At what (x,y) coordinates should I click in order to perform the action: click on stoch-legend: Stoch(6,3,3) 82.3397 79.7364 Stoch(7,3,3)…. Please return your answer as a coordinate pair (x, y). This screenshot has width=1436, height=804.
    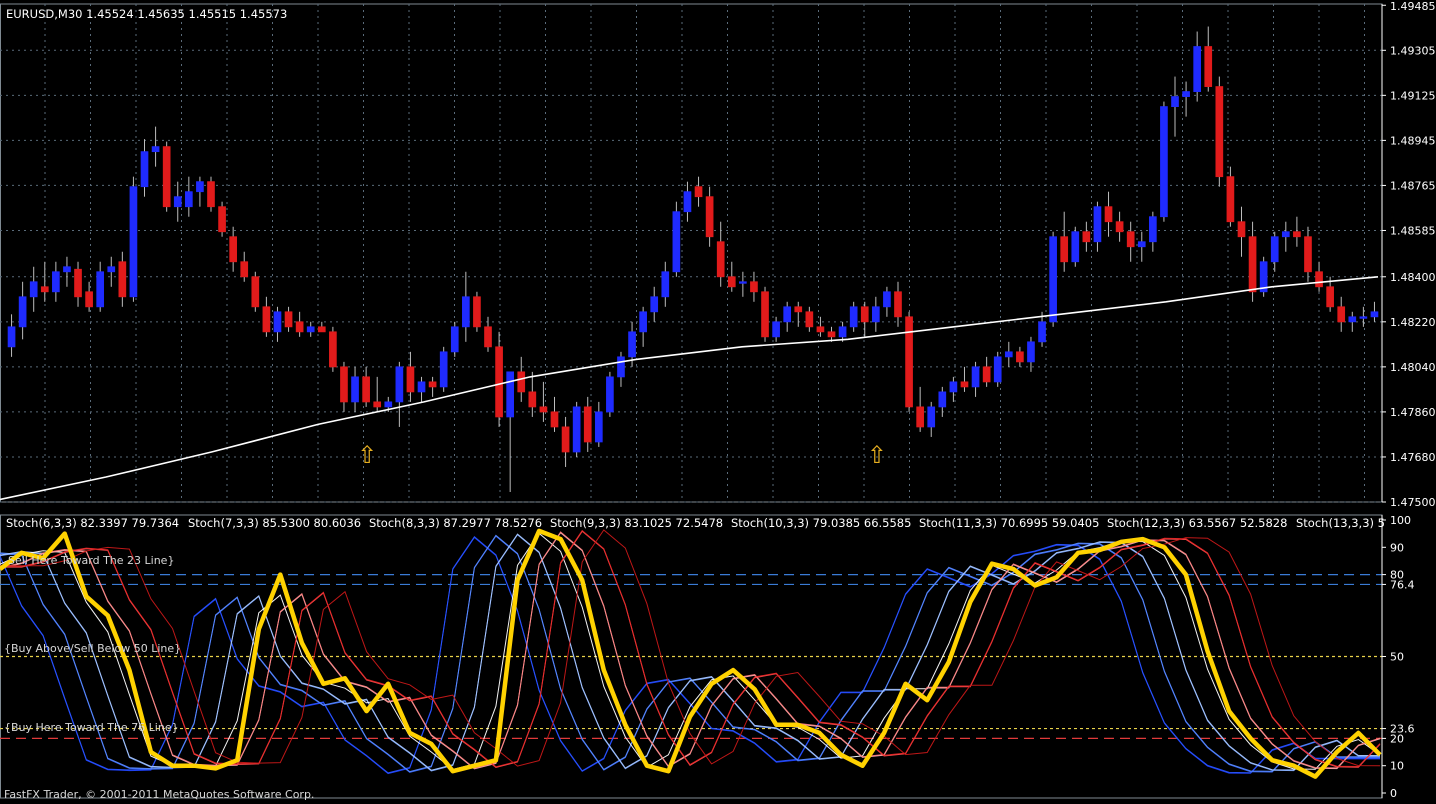
    Looking at the image, I should click on (695, 523).